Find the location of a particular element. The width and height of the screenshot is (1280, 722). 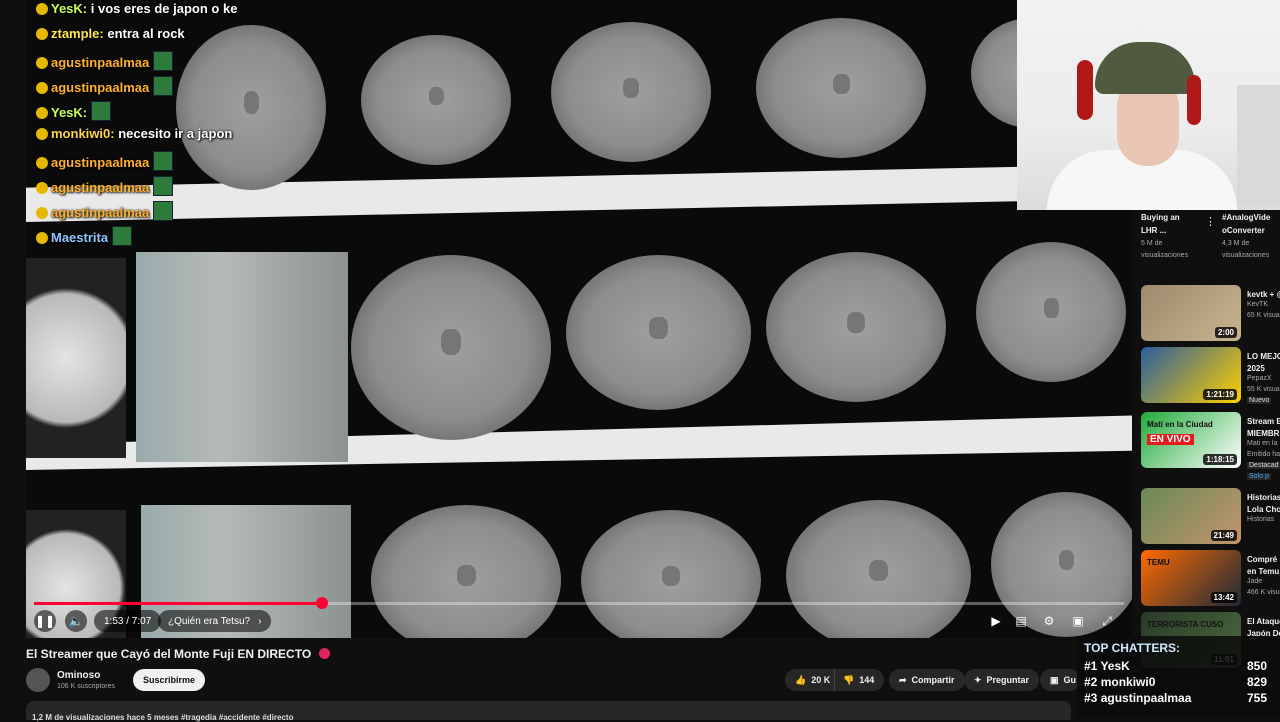

subtitles-button: ▤ is located at coordinates (1021, 621).